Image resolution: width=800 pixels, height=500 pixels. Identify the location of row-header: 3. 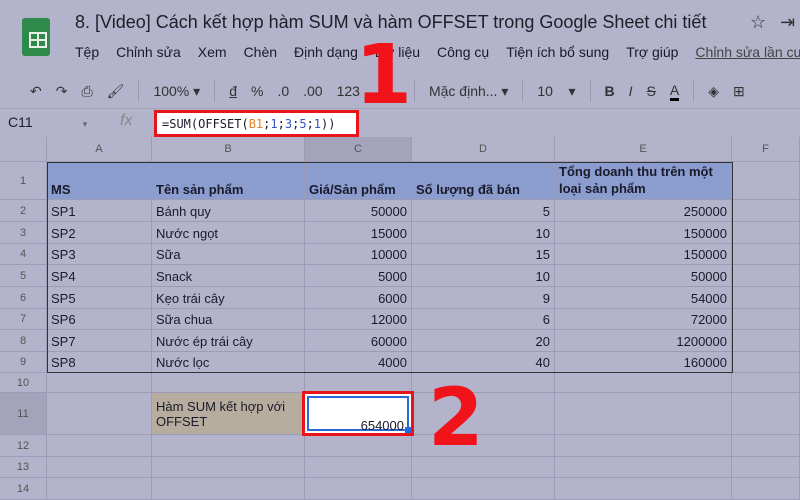
(23, 233).